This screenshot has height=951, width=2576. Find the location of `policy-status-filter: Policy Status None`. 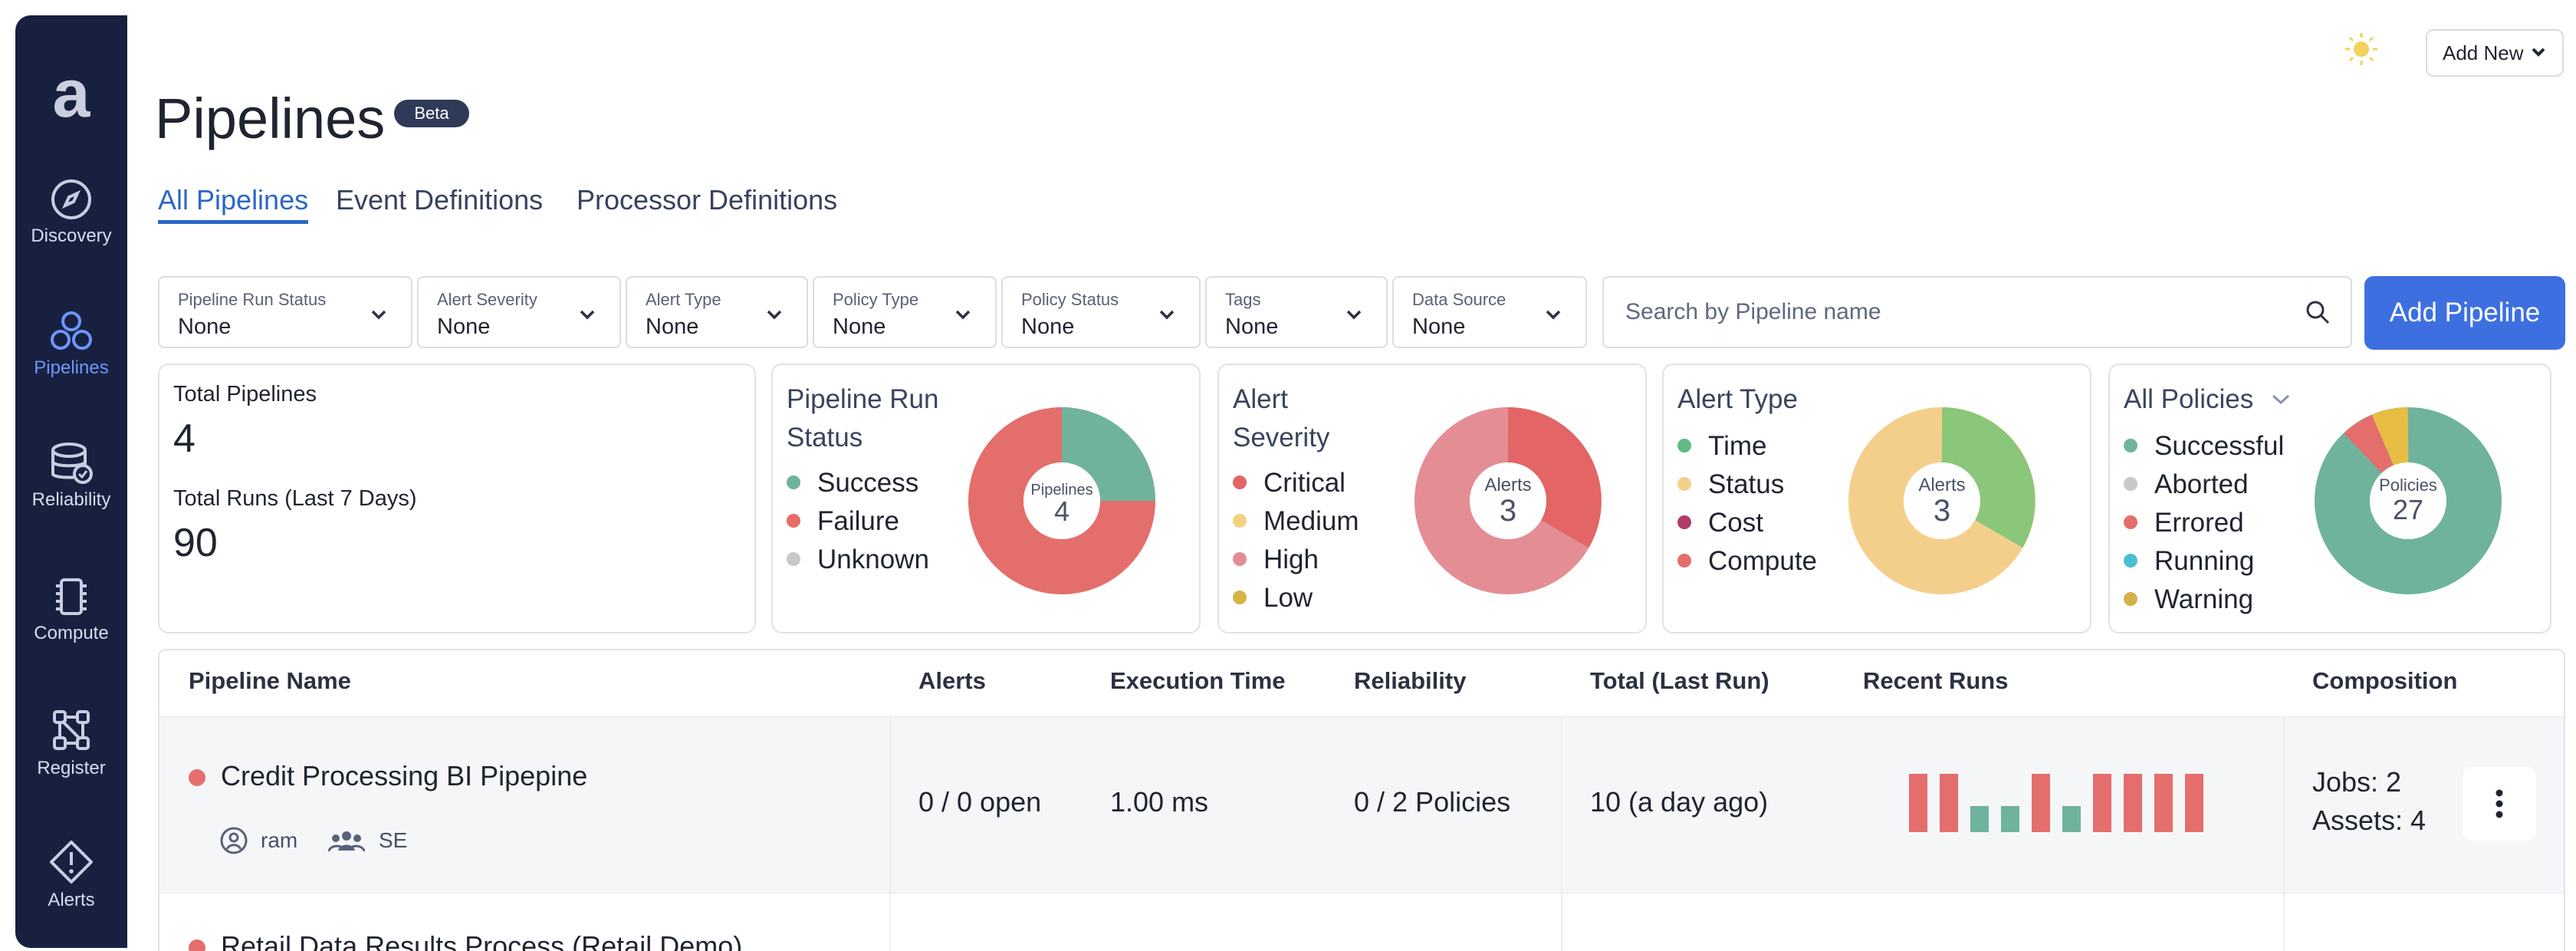

policy-status-filter: Policy Status None is located at coordinates (1101, 312).